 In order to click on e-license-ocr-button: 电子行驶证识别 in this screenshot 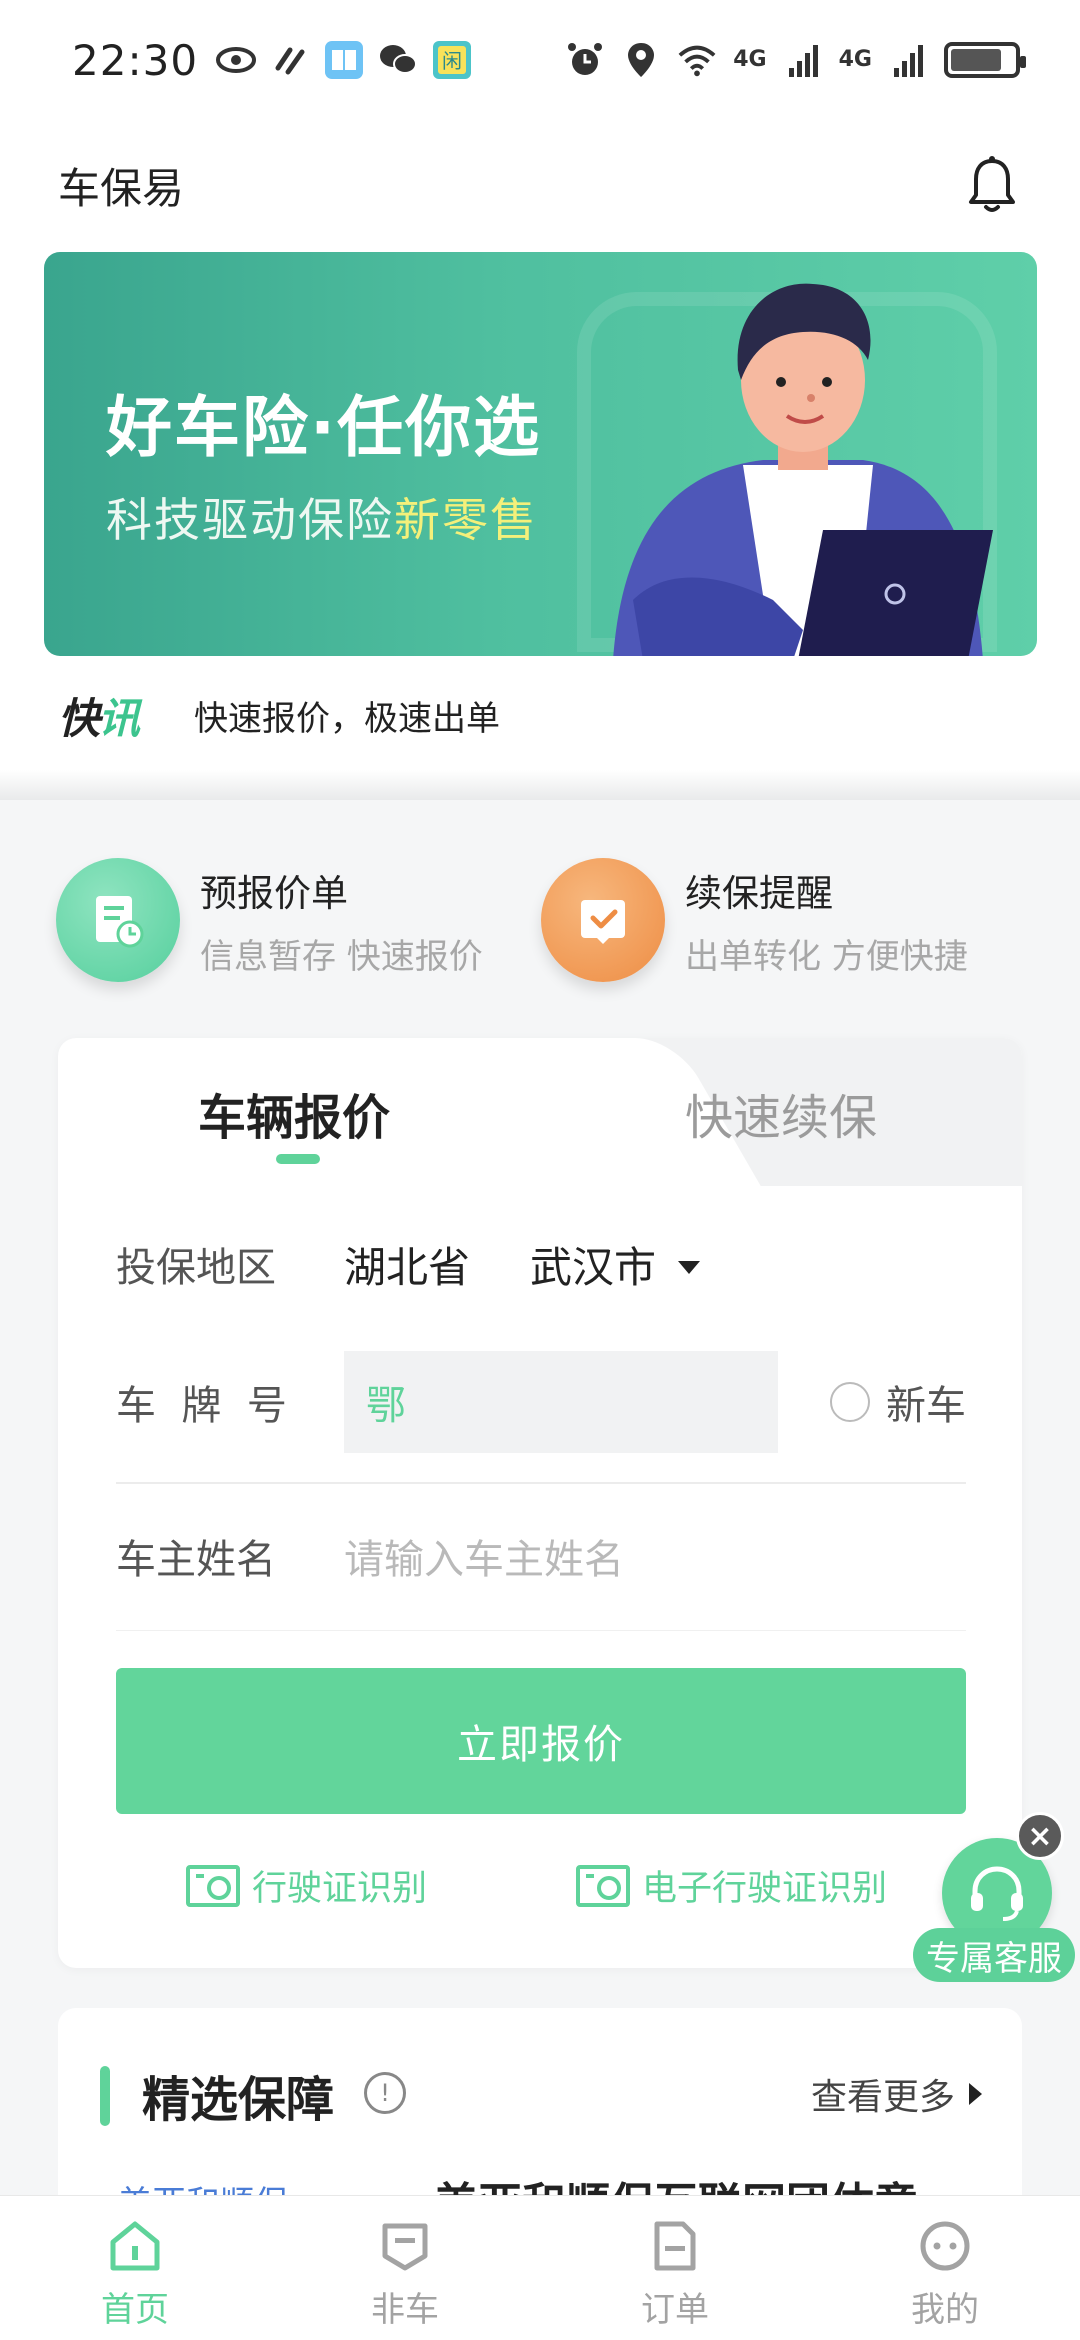, I will do `click(731, 1885)`.